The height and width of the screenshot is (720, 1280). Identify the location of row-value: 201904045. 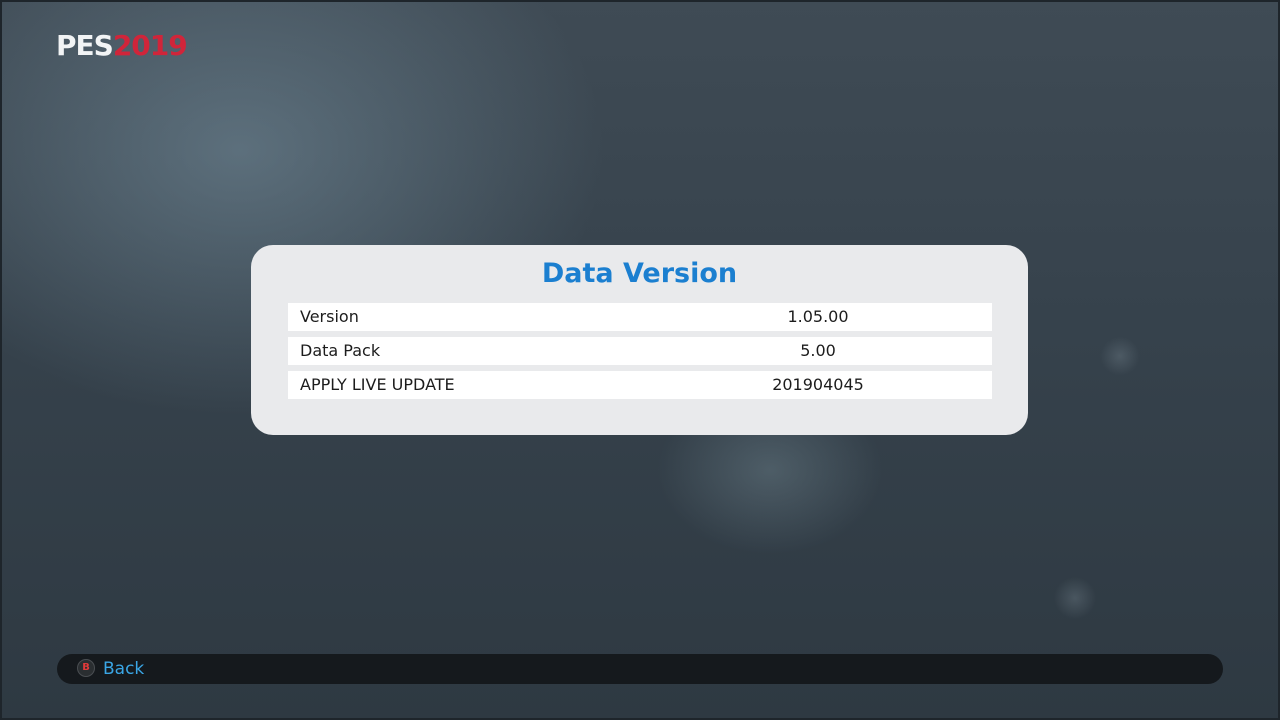
(818, 384).